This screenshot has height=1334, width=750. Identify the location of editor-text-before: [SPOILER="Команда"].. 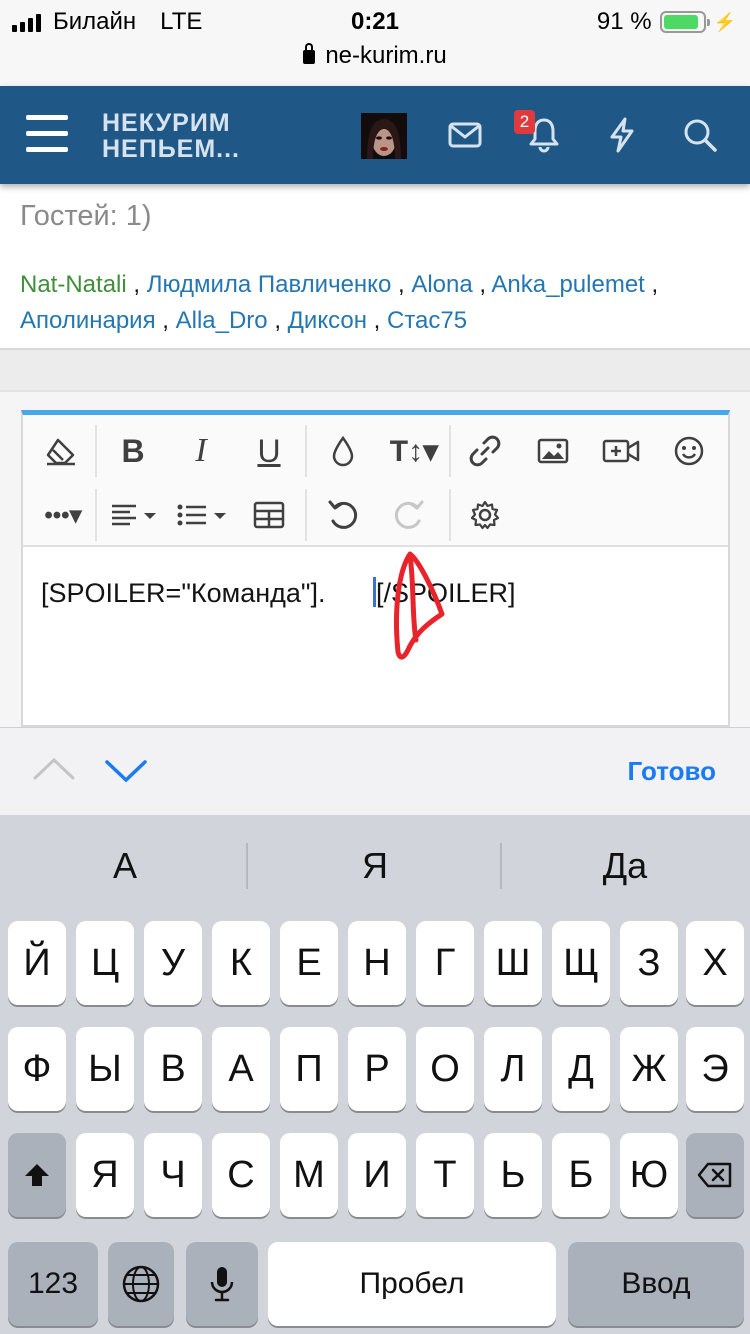
(187, 593).